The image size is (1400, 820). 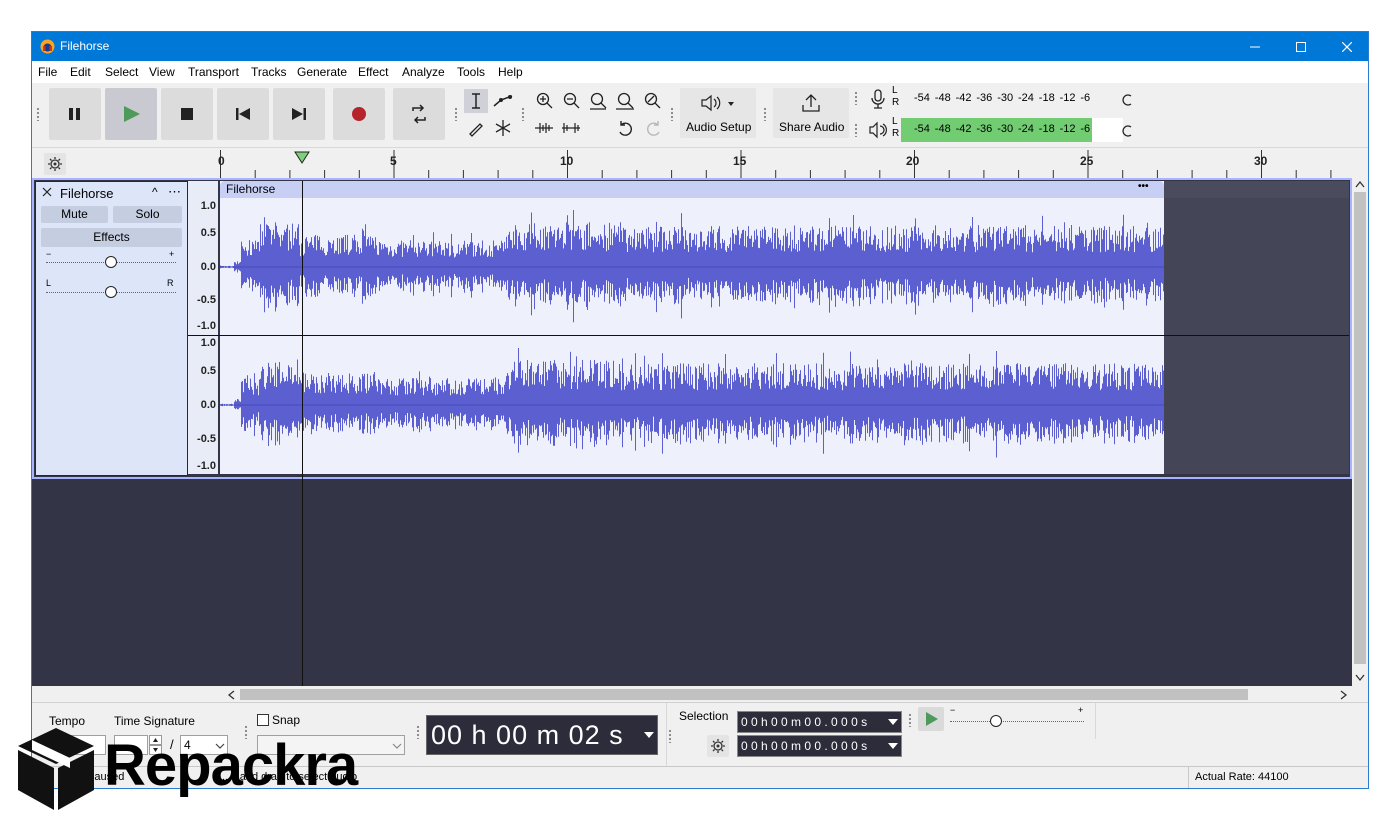 What do you see at coordinates (155, 192) in the screenshot?
I see `collapse-track-icon: ^` at bounding box center [155, 192].